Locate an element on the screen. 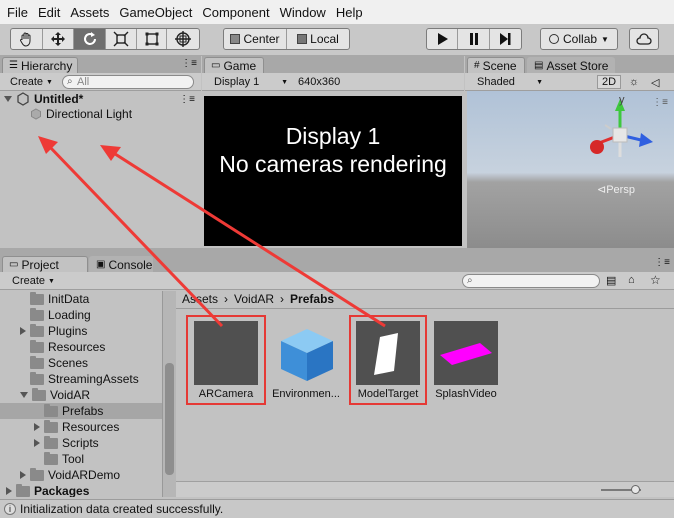  arrow-modeltarget-head is located at coordinates (110, 153).